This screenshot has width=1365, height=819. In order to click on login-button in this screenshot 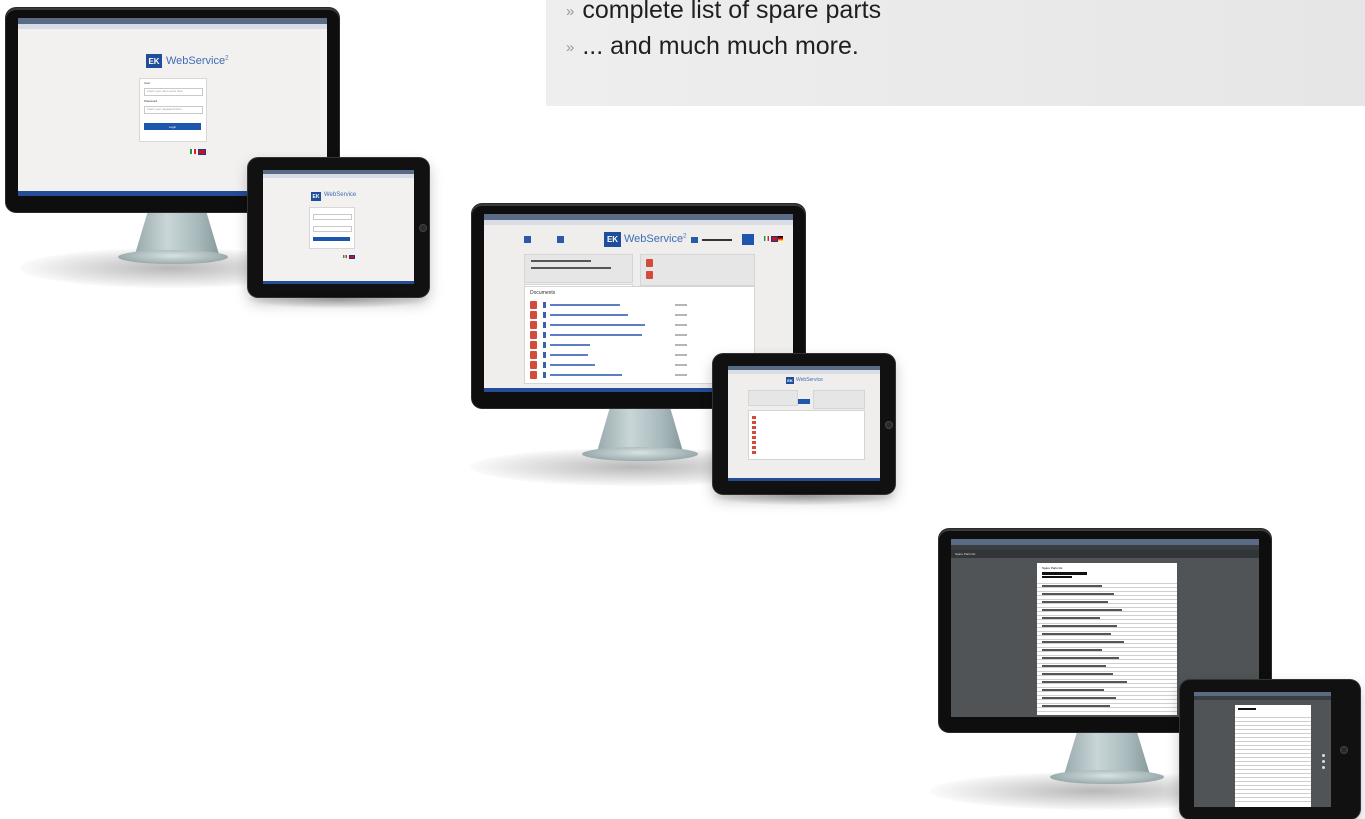, I will do `click(331, 239)`.